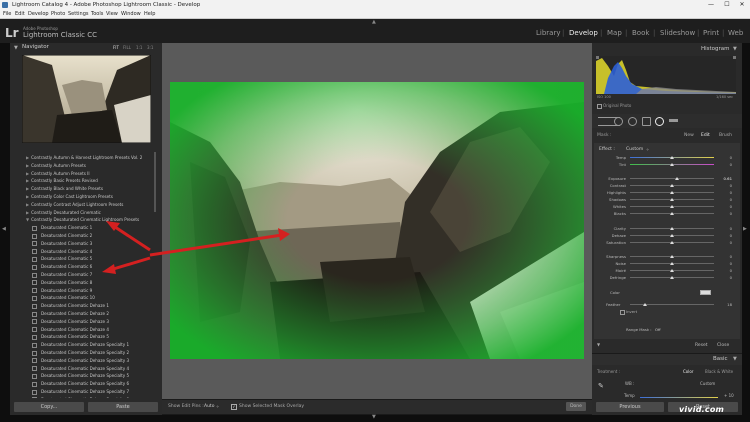 This screenshot has height=422, width=750. Describe the element at coordinates (725, 135) in the screenshot. I see `mask-brush-option: Brush` at that location.